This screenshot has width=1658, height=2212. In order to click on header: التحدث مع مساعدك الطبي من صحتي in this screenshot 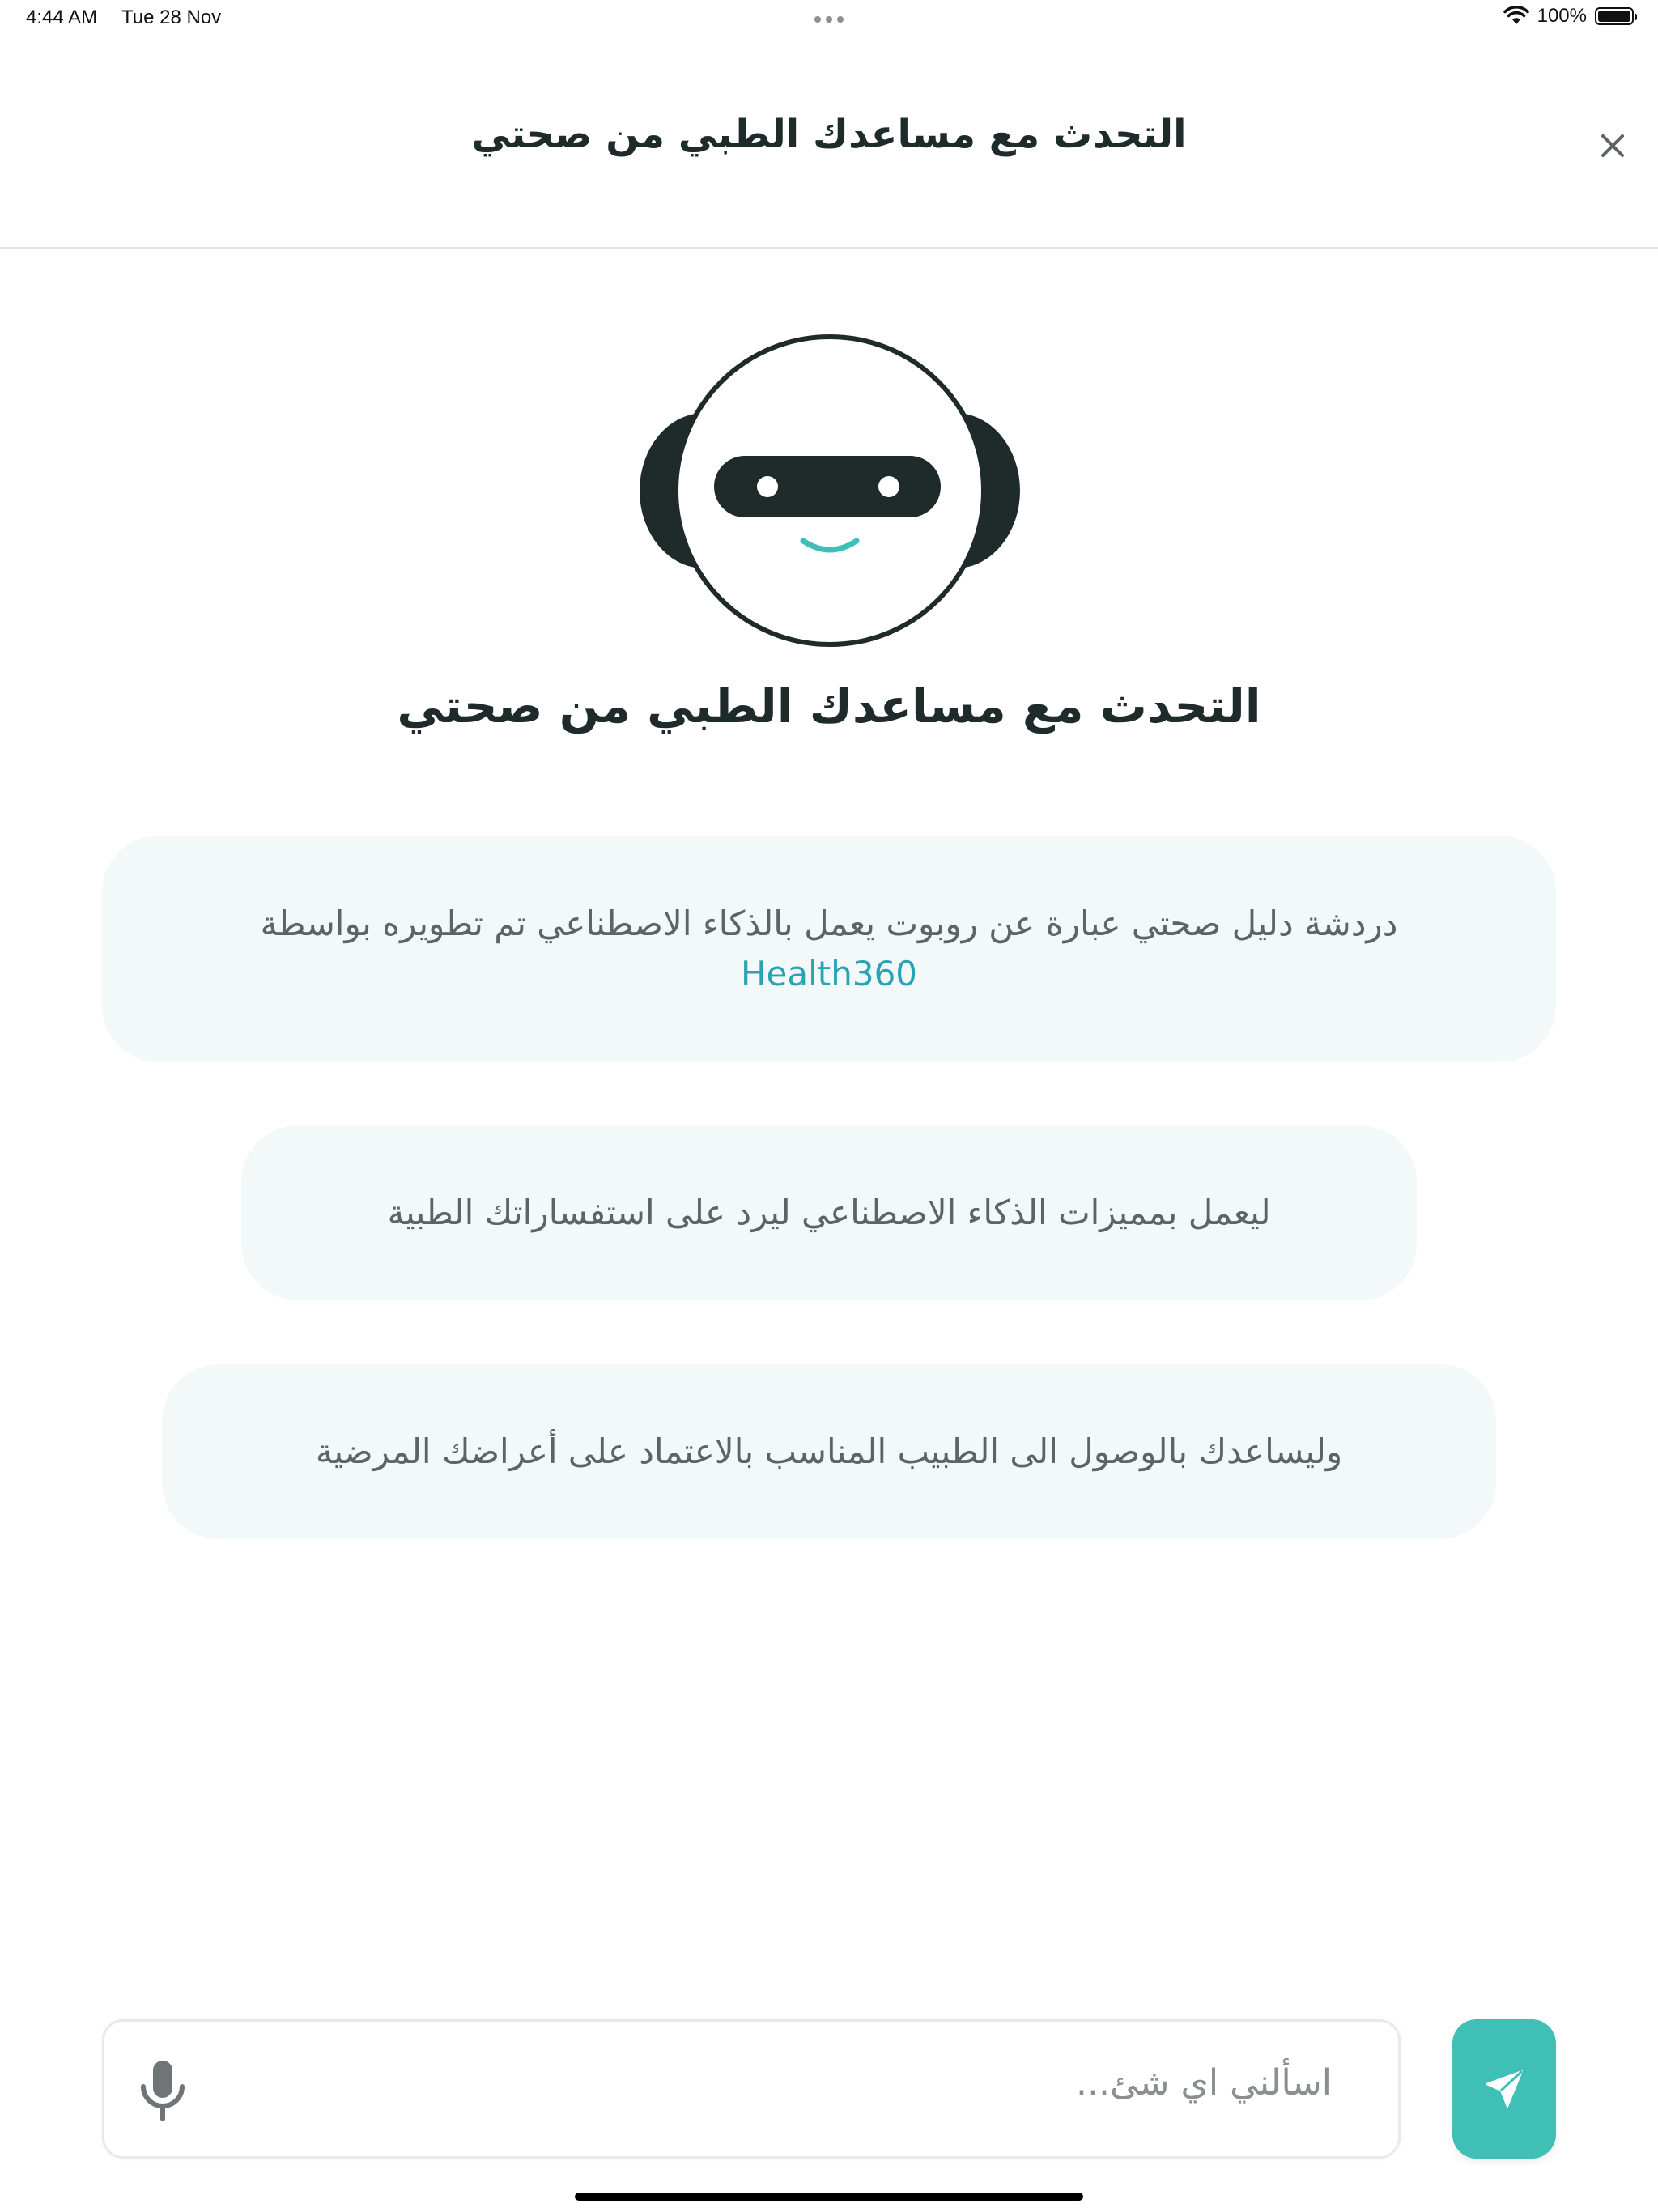, I will do `click(829, 144)`.